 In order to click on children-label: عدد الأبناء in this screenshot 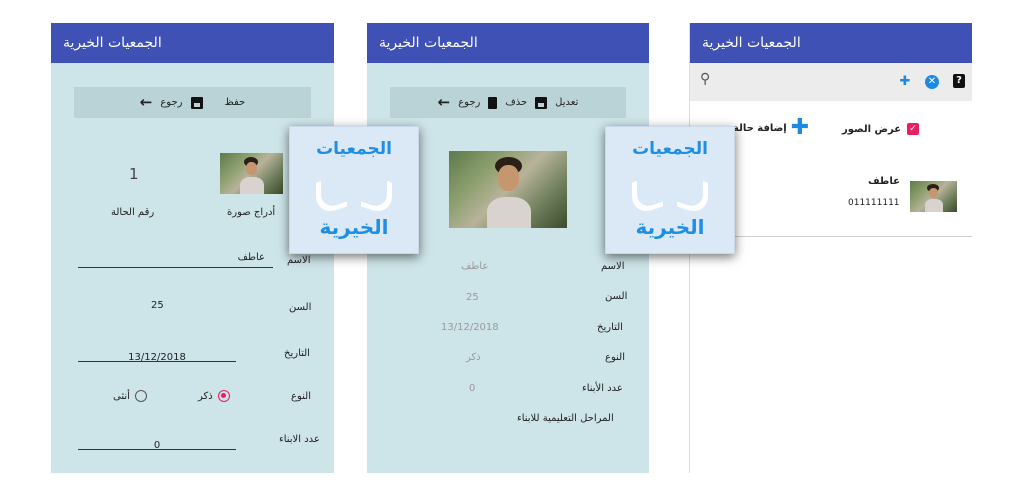, I will do `click(602, 388)`.